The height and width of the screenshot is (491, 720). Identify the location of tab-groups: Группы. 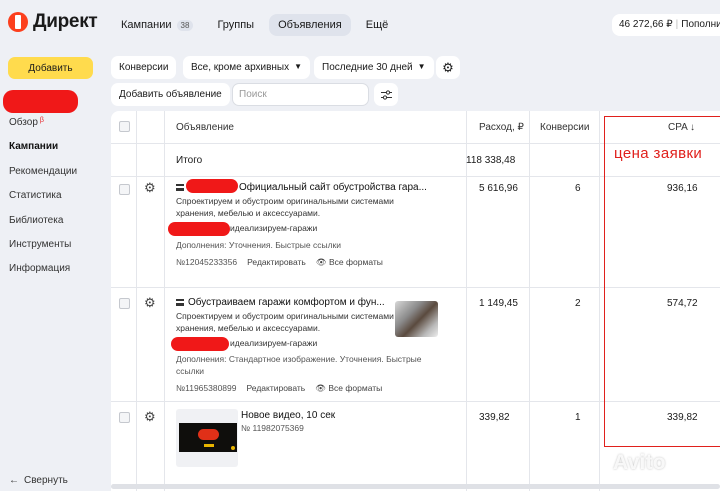
(235, 25).